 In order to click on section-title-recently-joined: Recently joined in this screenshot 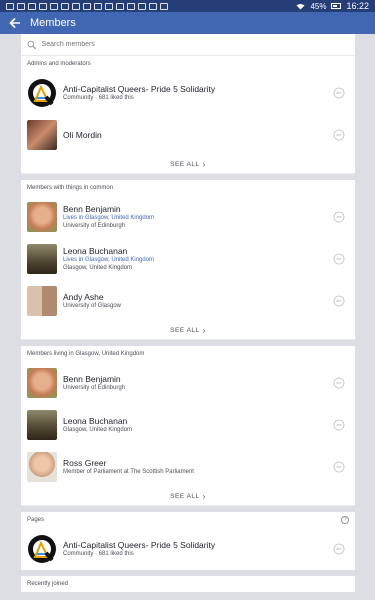, I will do `click(188, 584)`.